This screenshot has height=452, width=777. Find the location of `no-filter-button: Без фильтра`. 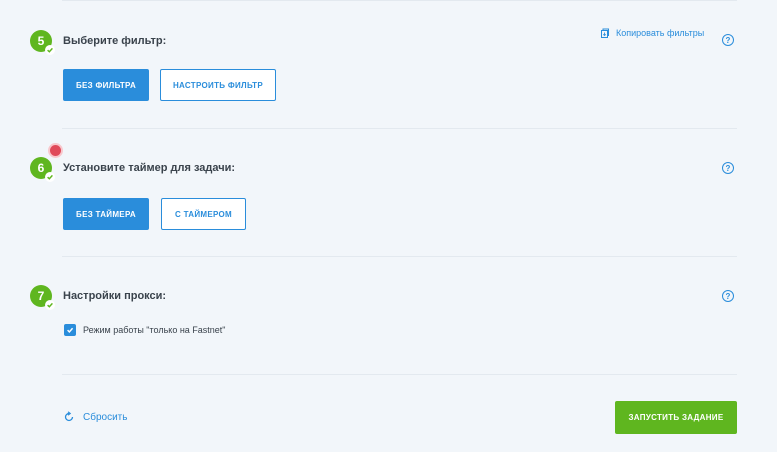

no-filter-button: Без фильтра is located at coordinates (106, 85).